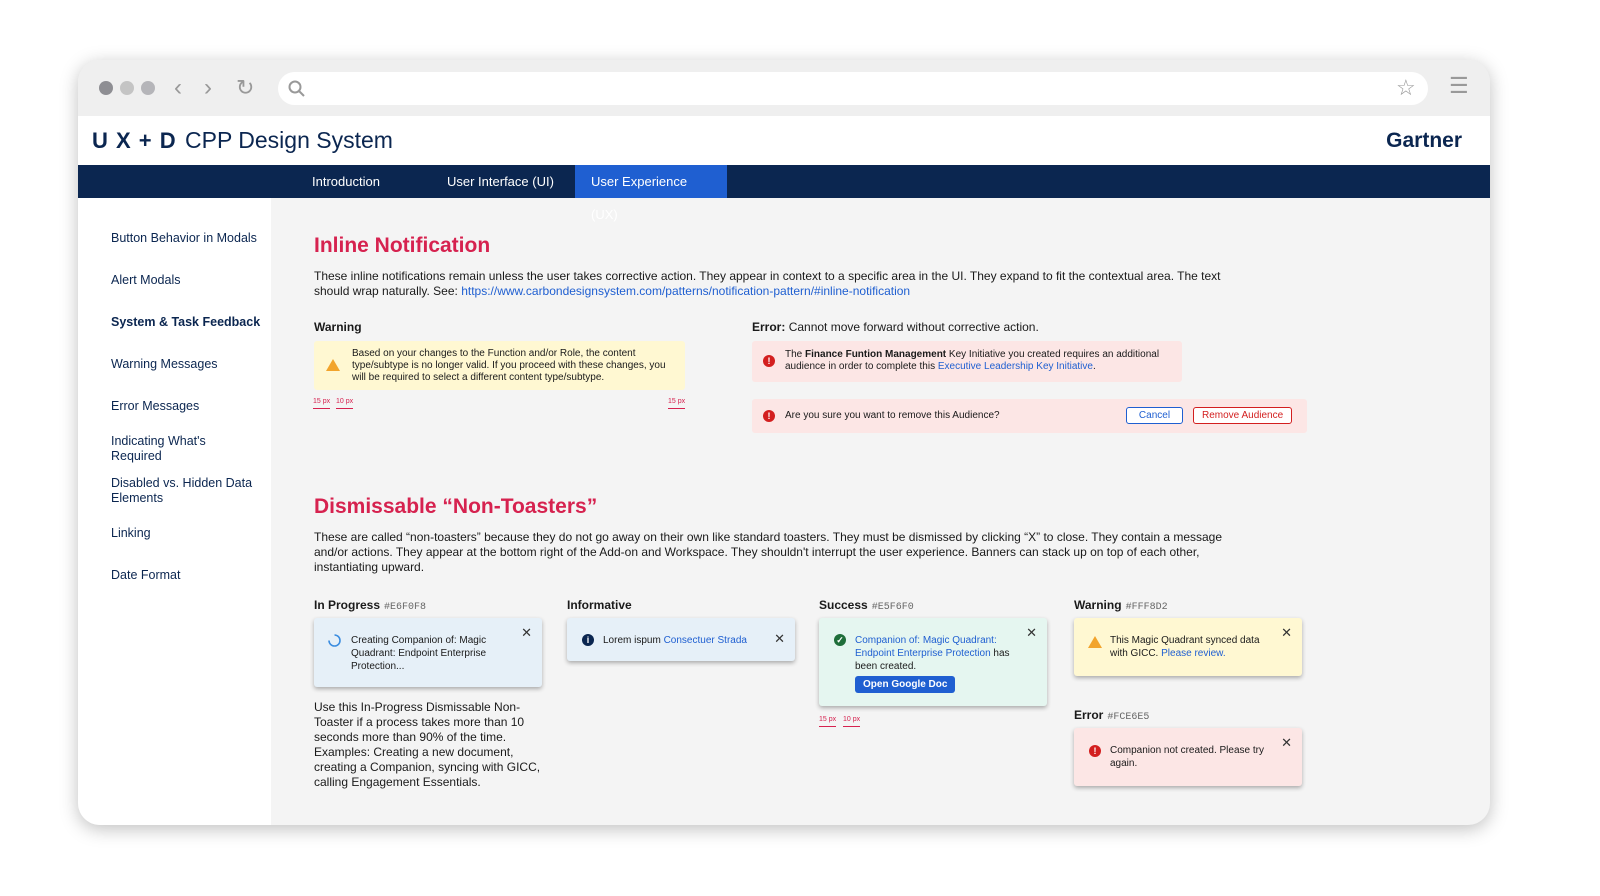  What do you see at coordinates (1406, 88) in the screenshot?
I see `star-icon: ☆` at bounding box center [1406, 88].